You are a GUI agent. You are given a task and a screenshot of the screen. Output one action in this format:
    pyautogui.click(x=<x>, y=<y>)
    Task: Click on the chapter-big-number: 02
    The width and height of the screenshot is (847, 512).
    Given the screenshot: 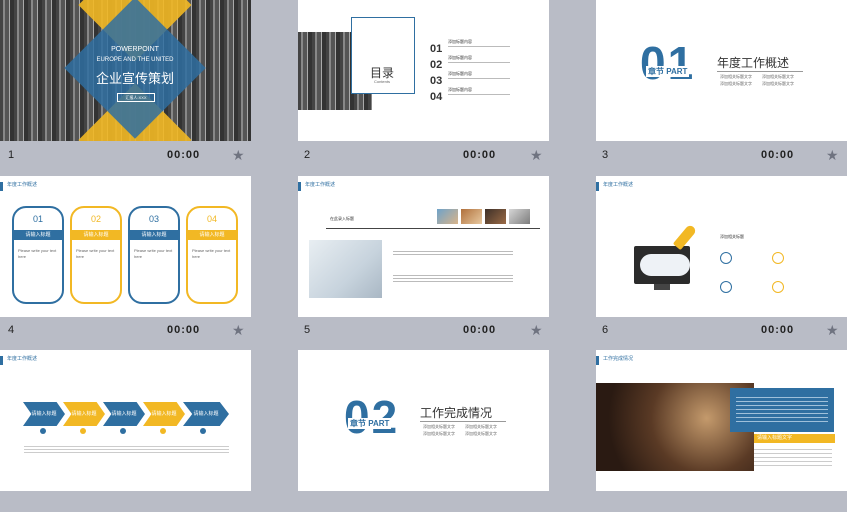 What is the action you would take?
    pyautogui.click(x=372, y=417)
    